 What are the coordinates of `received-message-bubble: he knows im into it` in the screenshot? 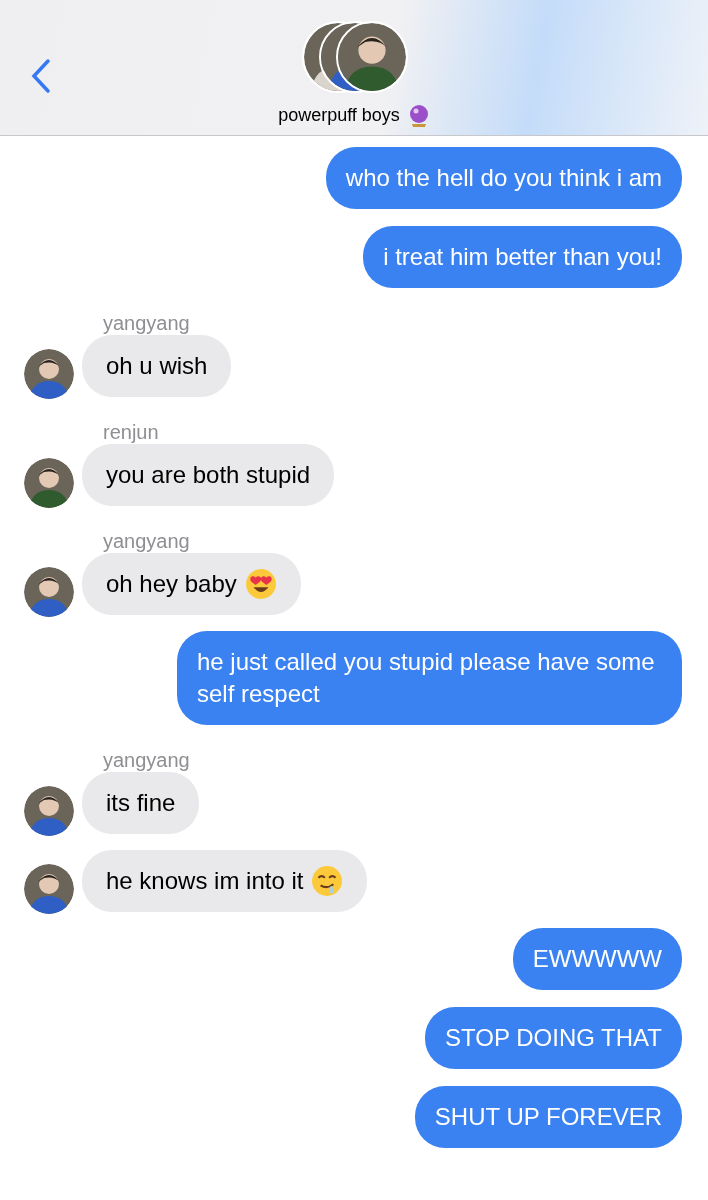 It's located at (225, 881).